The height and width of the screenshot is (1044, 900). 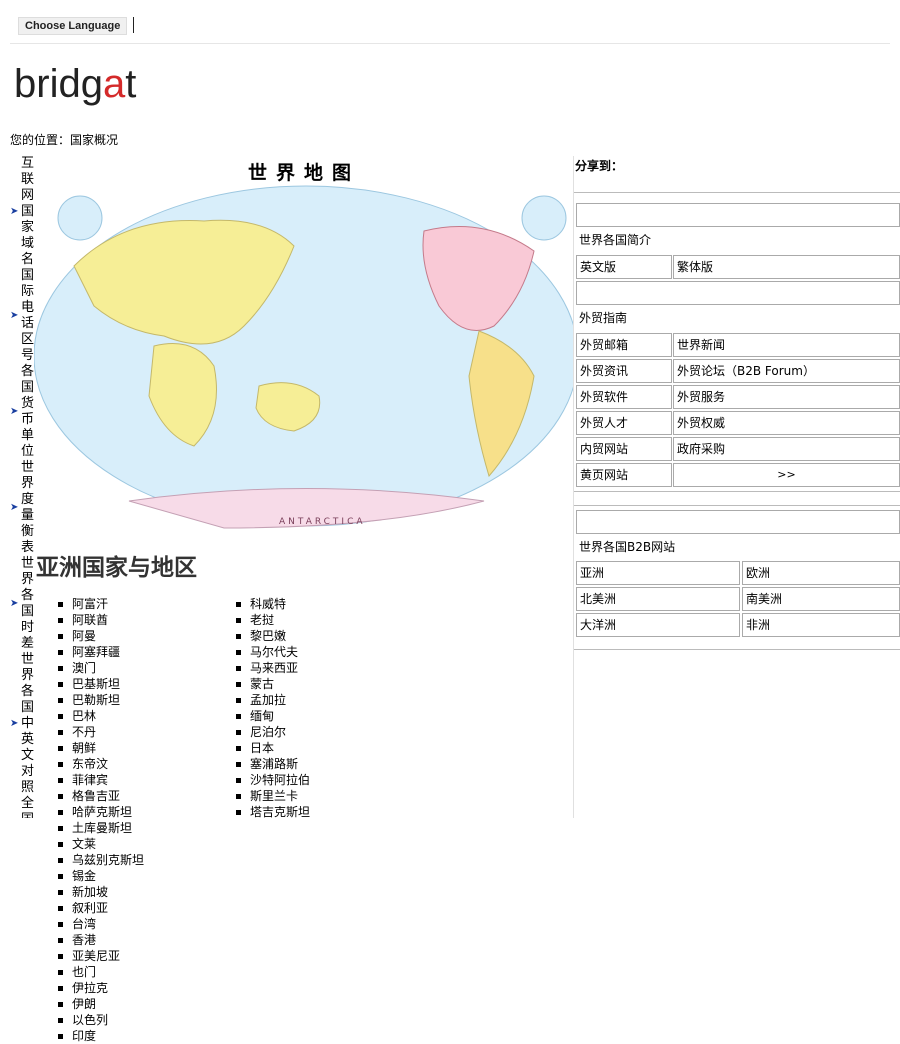 I want to click on country-link: 朝鲜, so click(x=145, y=748).